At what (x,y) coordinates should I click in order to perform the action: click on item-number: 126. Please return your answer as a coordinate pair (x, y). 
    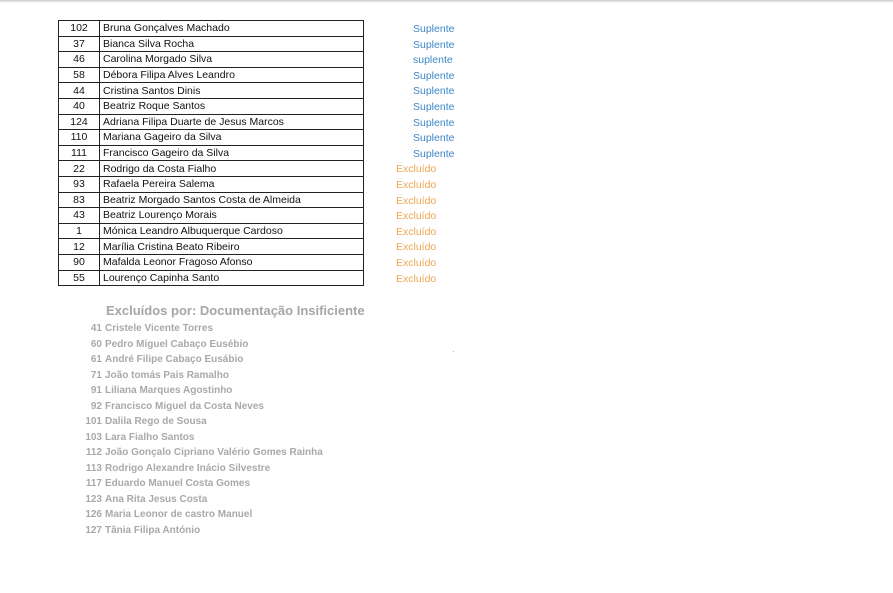
    Looking at the image, I should click on (93, 514).